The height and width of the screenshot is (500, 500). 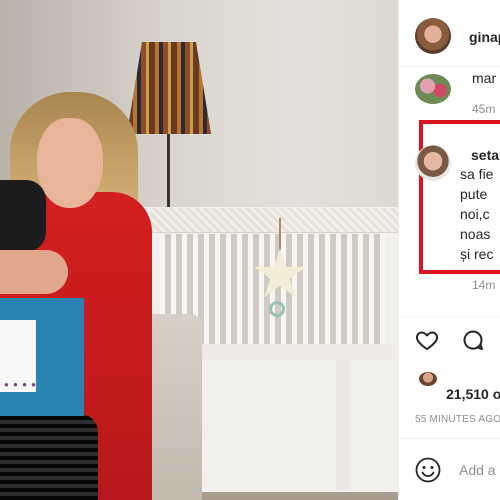 I want to click on highlighted-comment-time: 14m, so click(x=483, y=285).